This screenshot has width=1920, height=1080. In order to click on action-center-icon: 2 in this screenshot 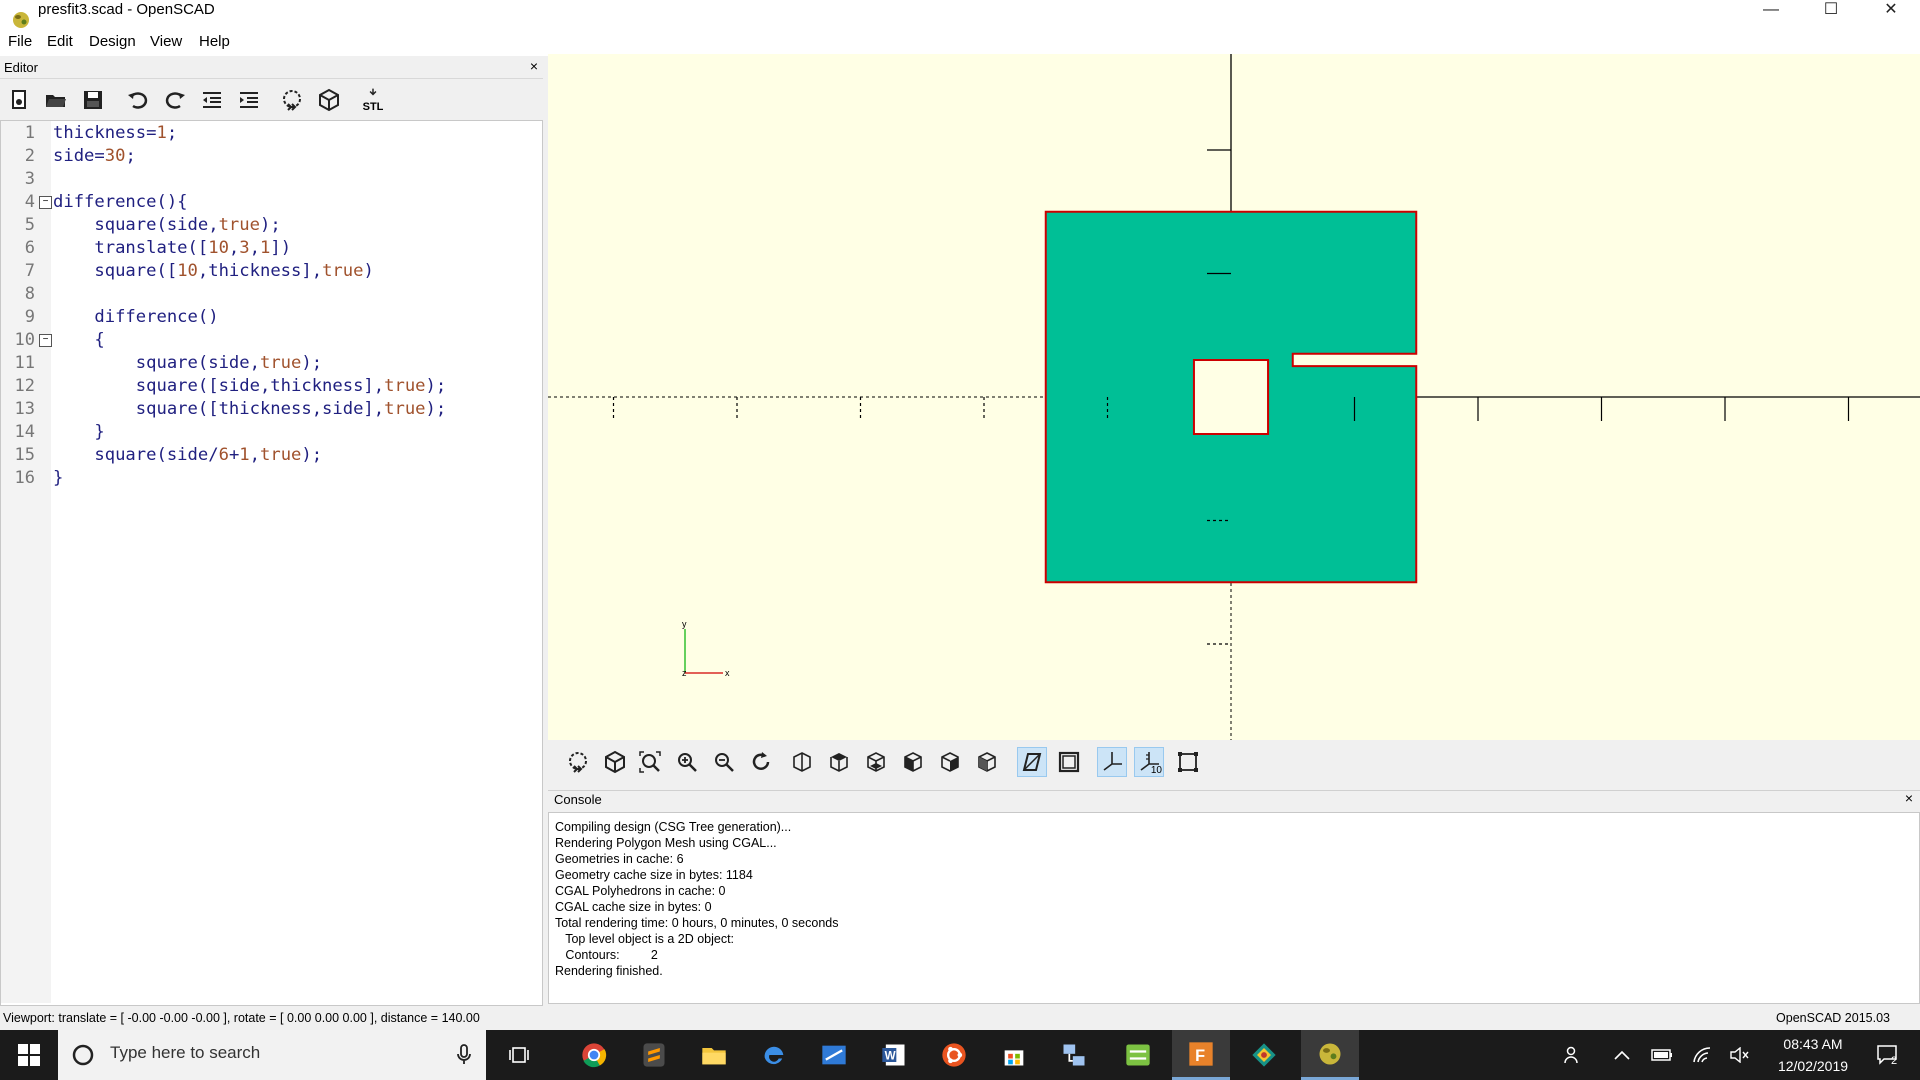, I will do `click(1888, 1055)`.